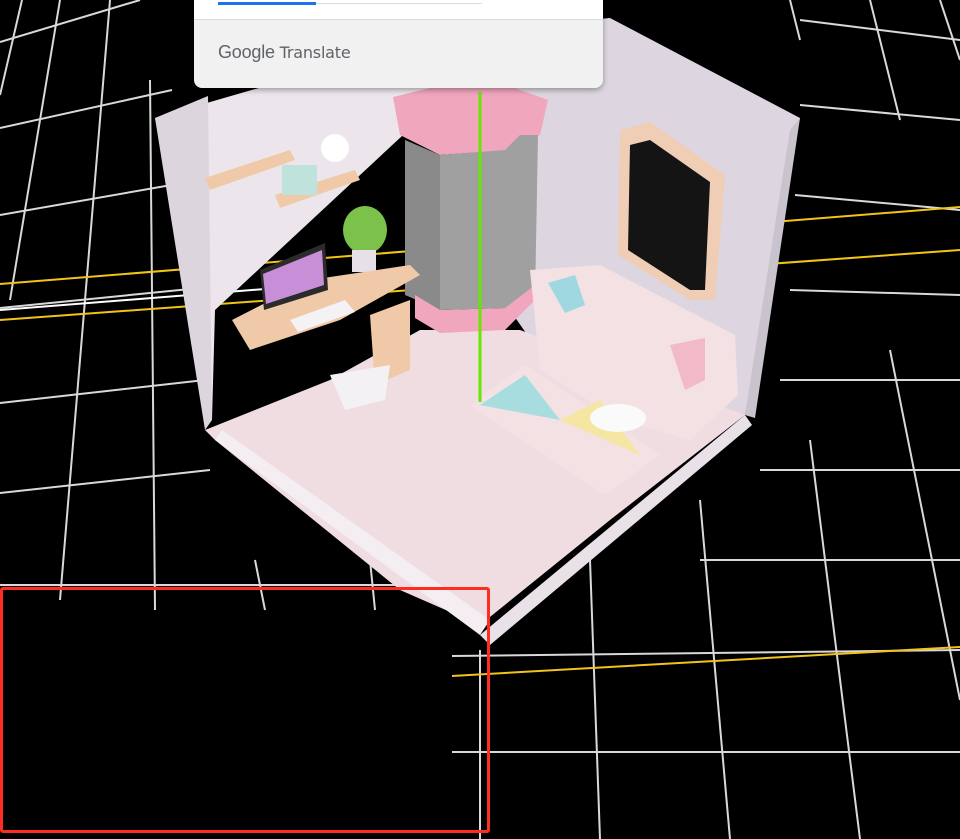  What do you see at coordinates (398, 44) in the screenshot?
I see `translate-popup: Google Translate` at bounding box center [398, 44].